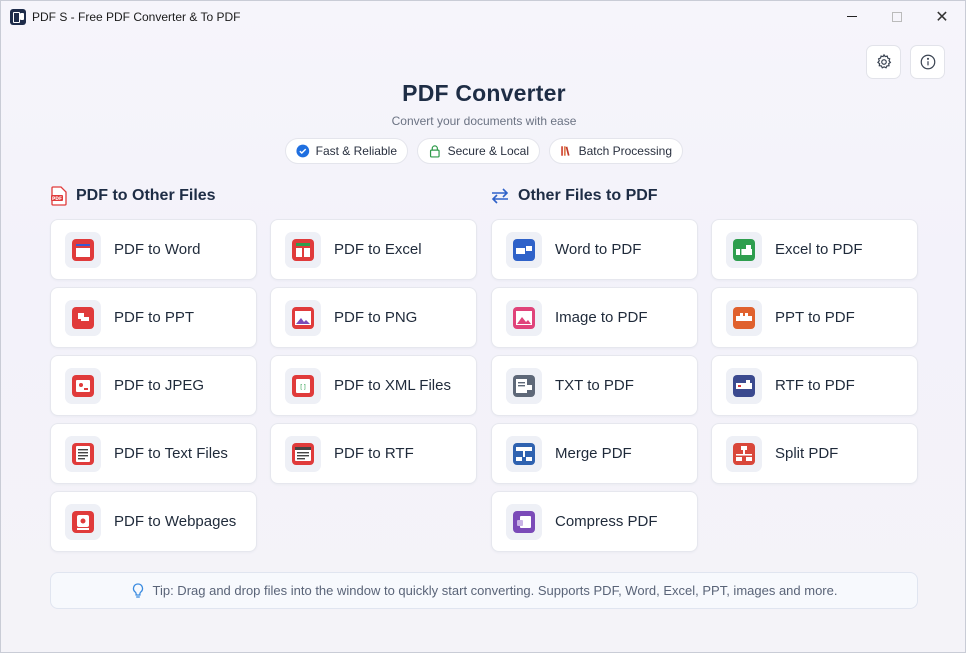  I want to click on pdf-file-icon: PDF, so click(59, 196).